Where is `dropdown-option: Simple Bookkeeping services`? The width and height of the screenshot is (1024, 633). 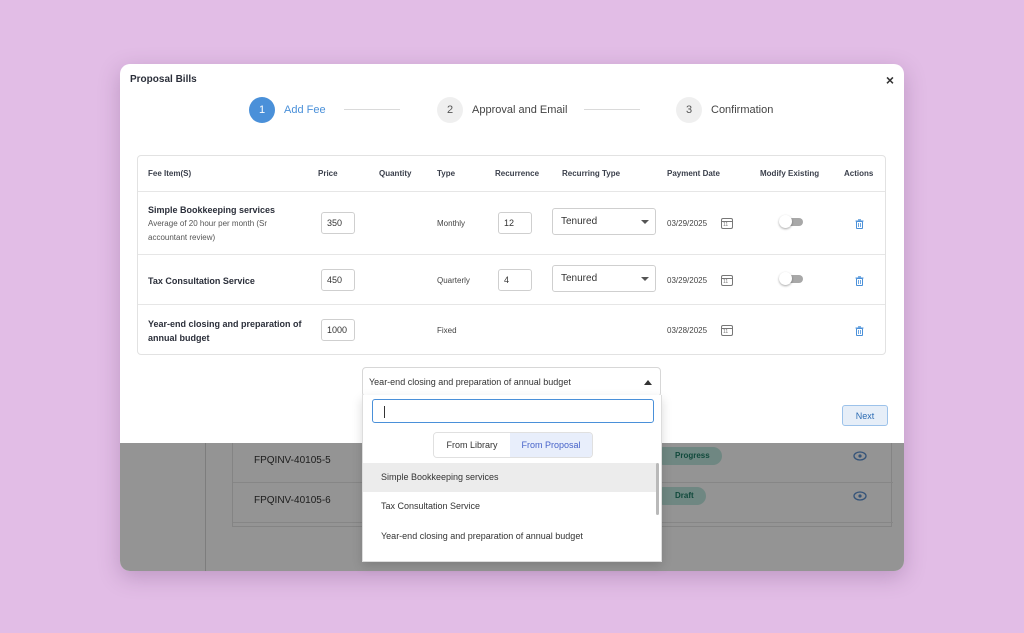
dropdown-option: Simple Bookkeeping services is located at coordinates (510, 477).